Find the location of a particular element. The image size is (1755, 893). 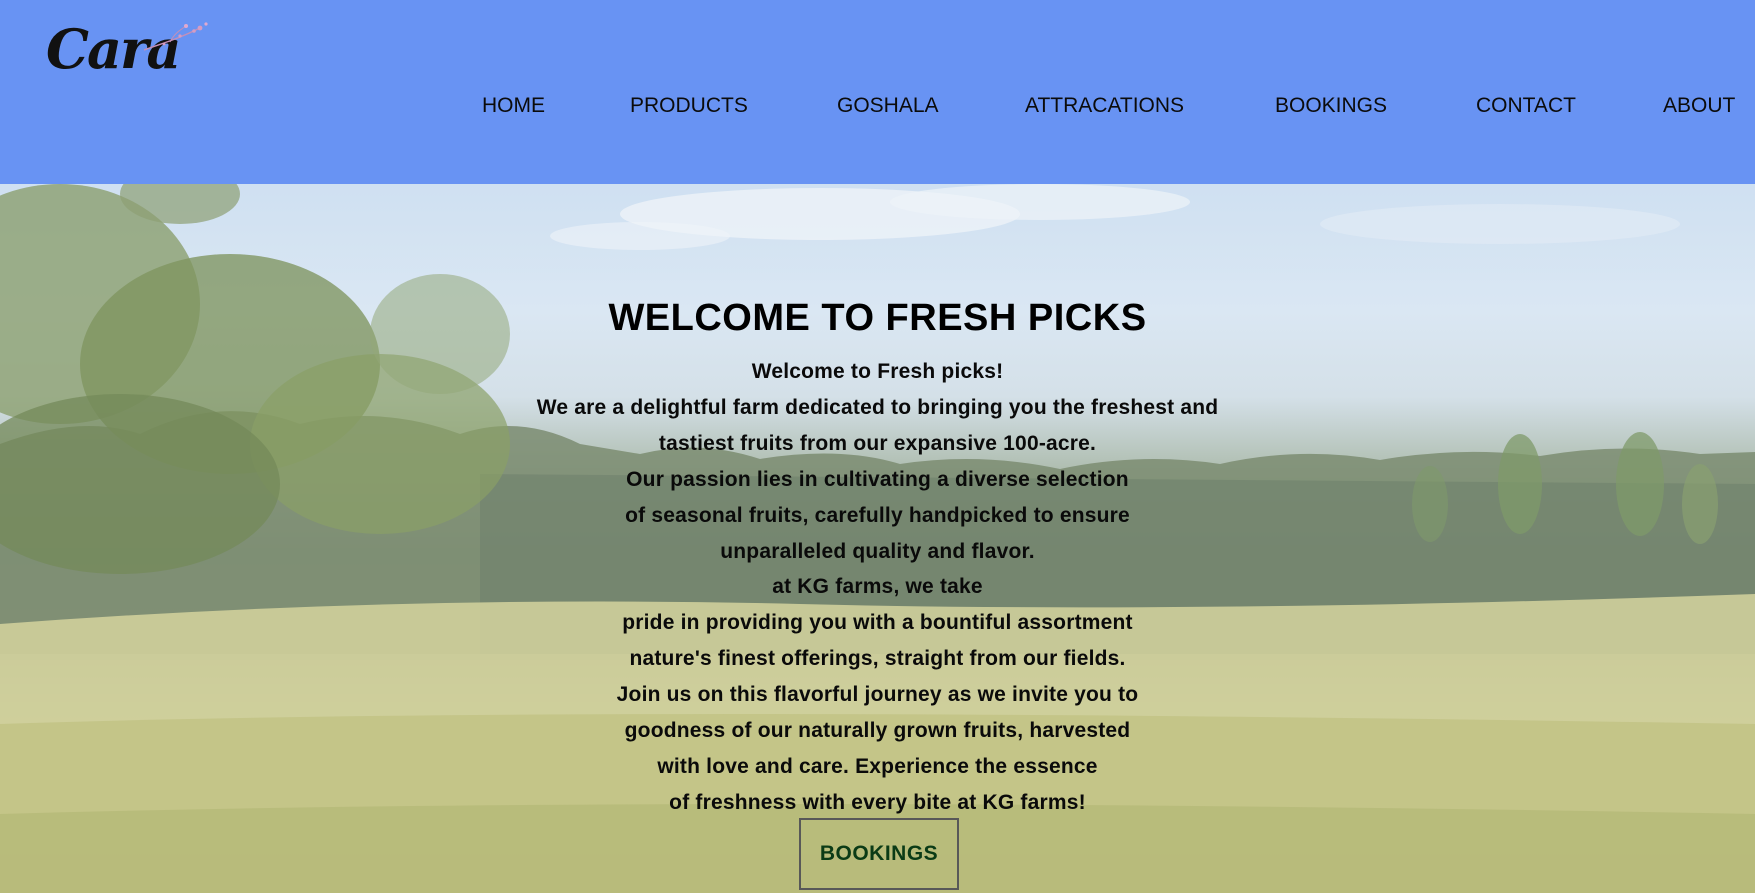

hero-text-line: unparalleled quality and flavor. is located at coordinates (877, 551).